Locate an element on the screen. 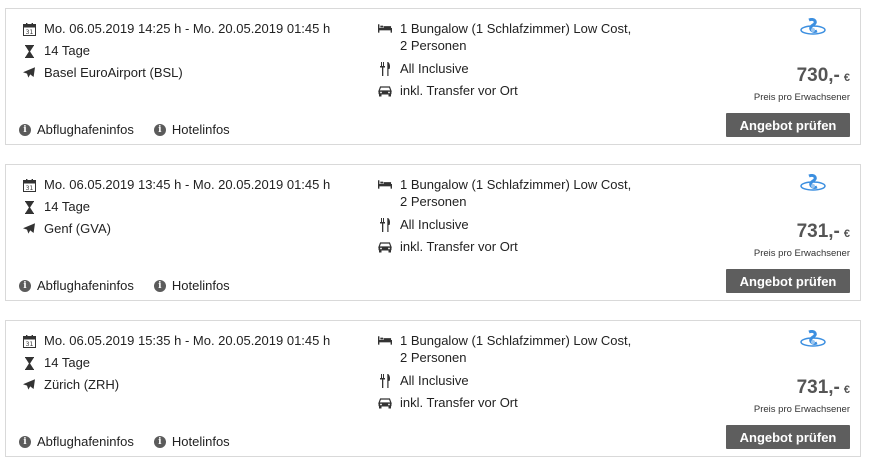 The height and width of the screenshot is (466, 869). airport-text: Zürich (ZRH) is located at coordinates (82, 384).